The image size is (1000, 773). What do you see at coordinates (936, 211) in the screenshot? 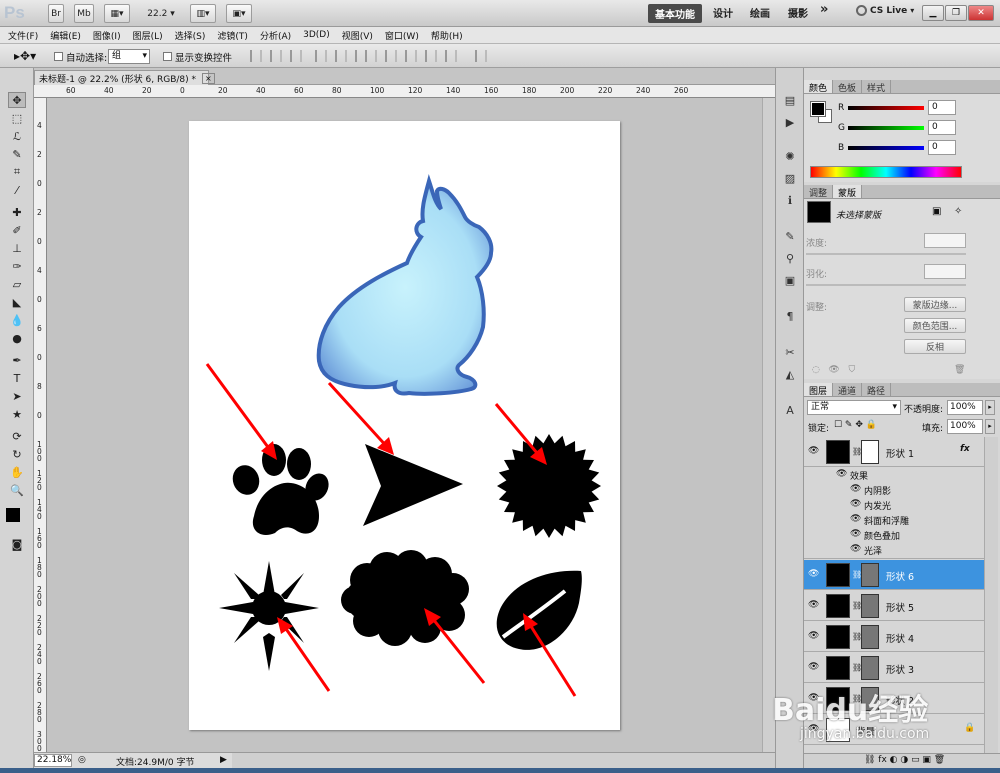
I see `pixel-mask-icon: ▣` at bounding box center [936, 211].